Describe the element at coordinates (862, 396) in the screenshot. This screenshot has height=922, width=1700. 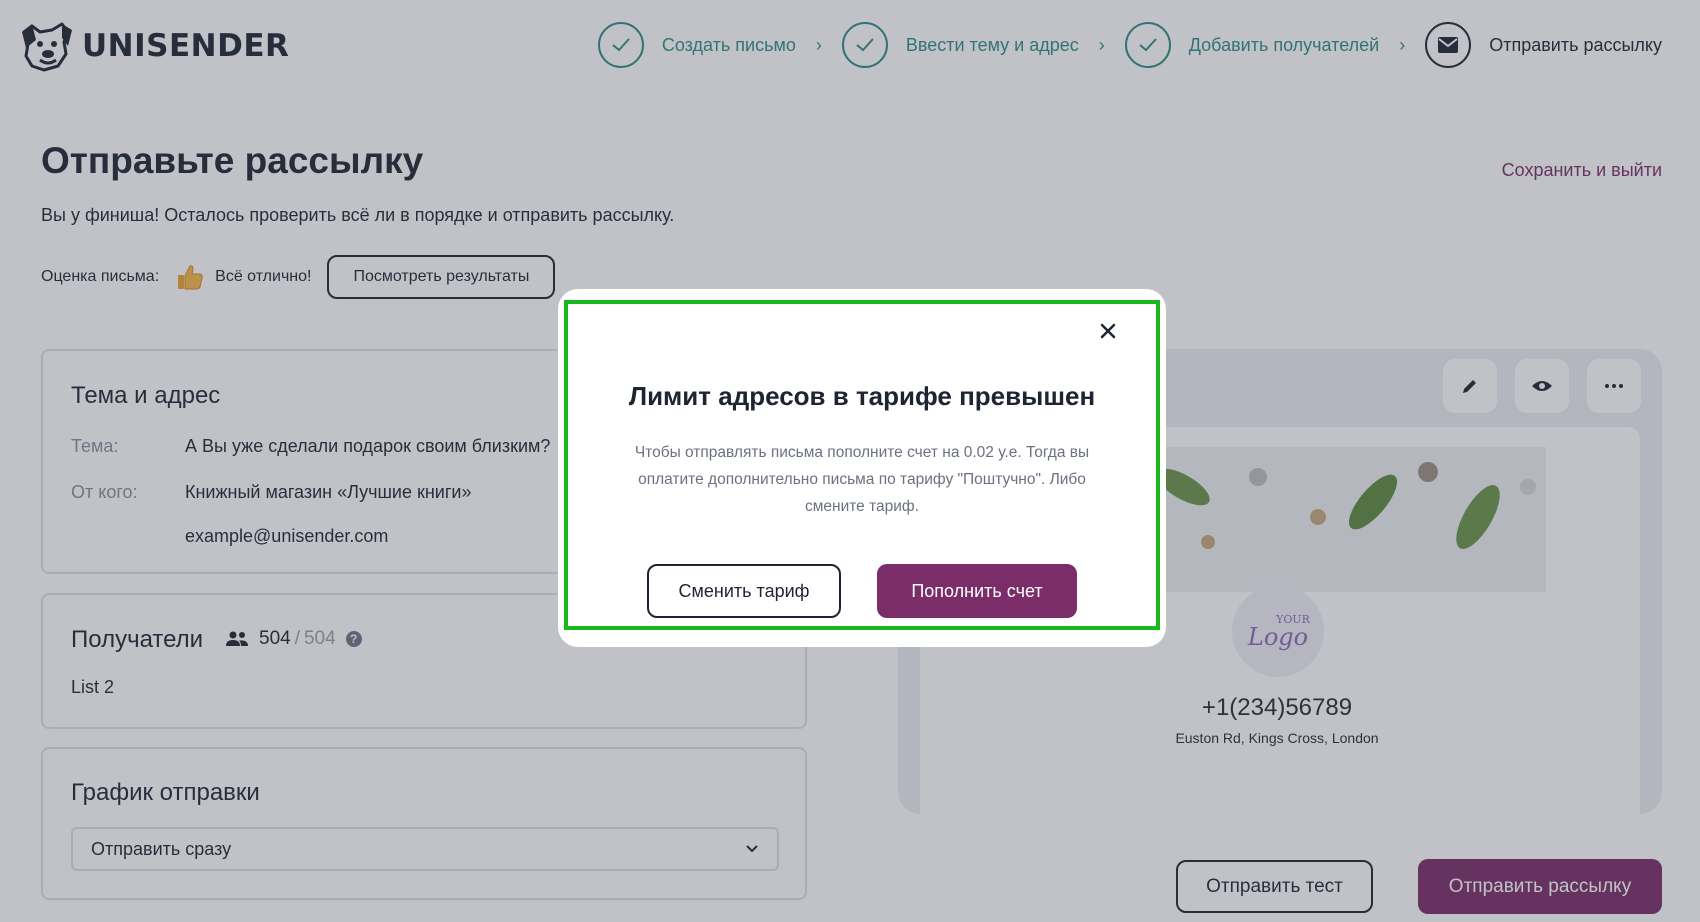
I see `modal-title: Лимит адресов в тарифе превышен` at that location.